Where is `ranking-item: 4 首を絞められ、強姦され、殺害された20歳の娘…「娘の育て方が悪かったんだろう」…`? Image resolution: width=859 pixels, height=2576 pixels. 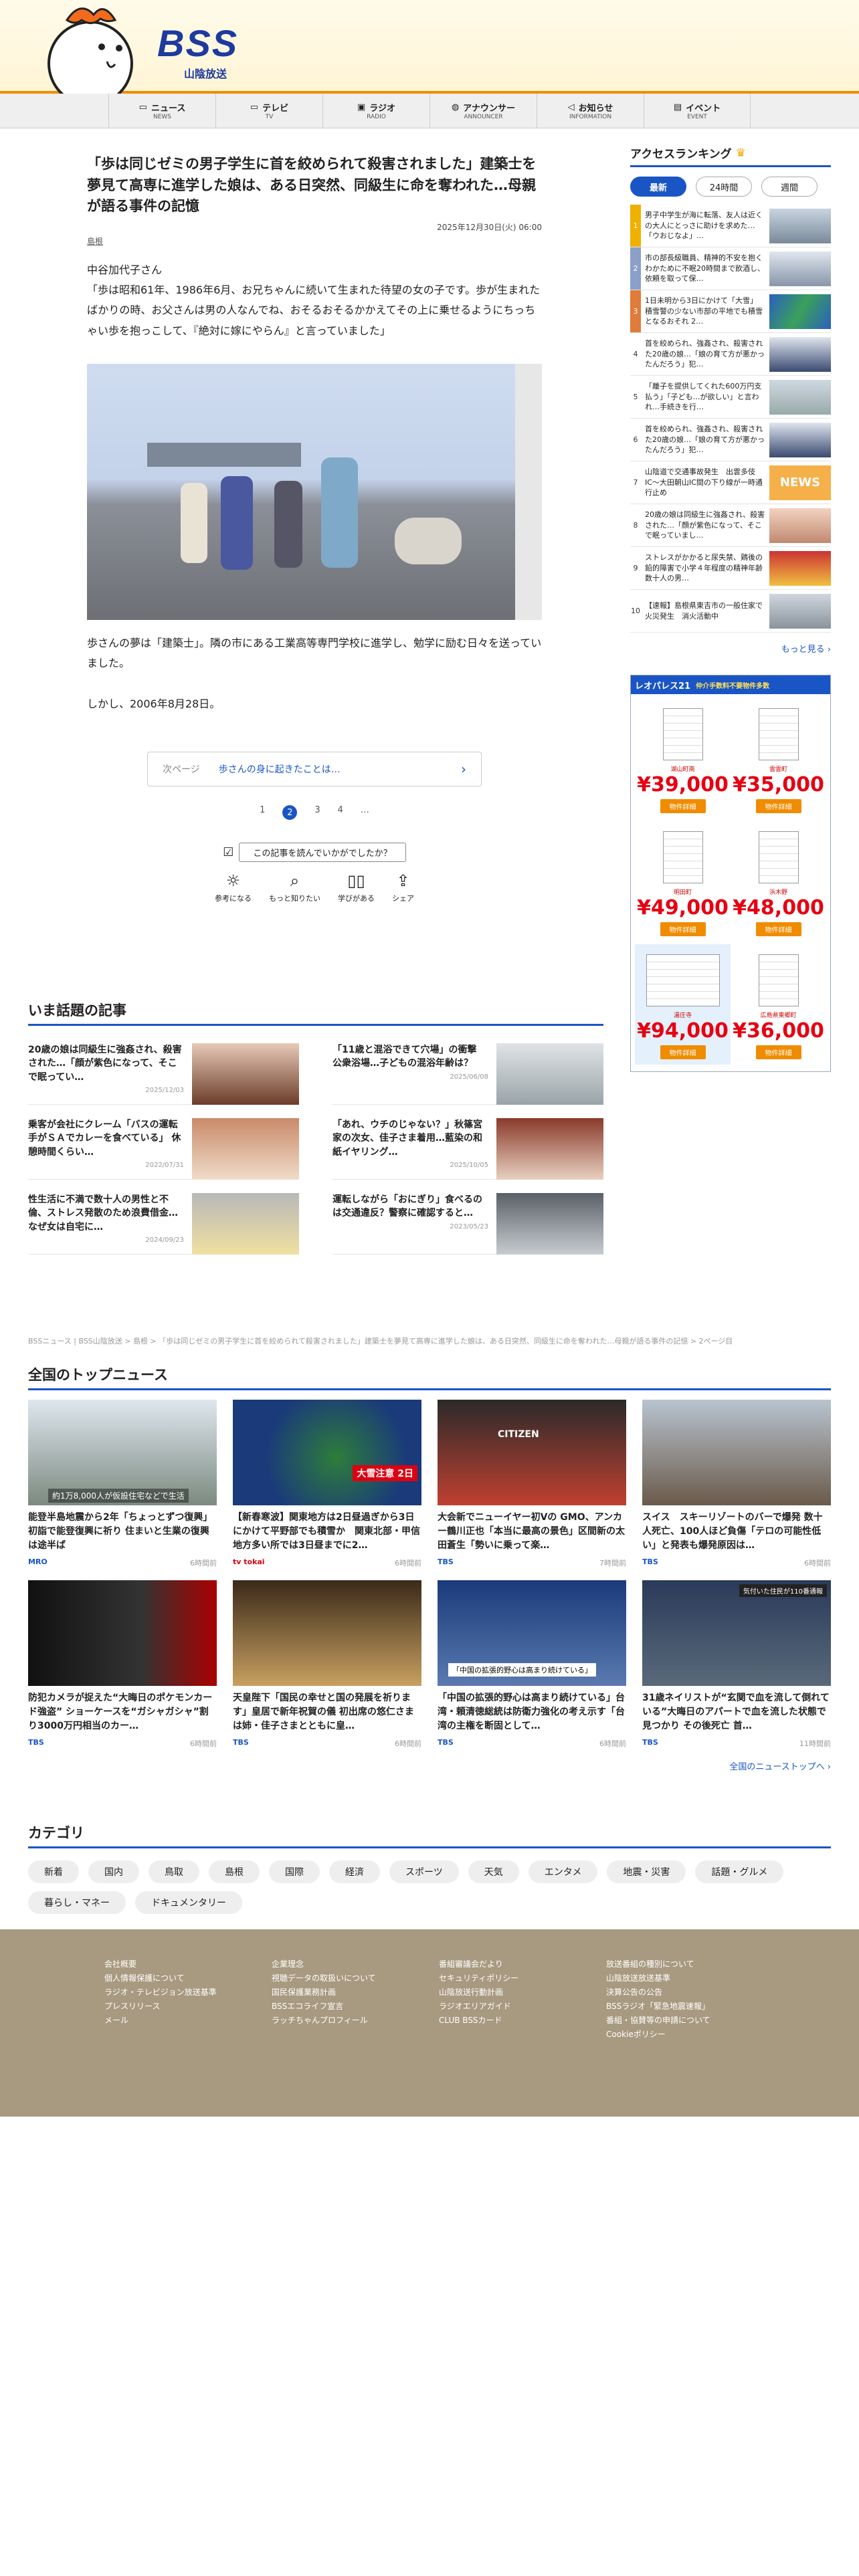
ranking-item: 4 首を絞められ、強姦され、殺害された20歳の娘…「娘の育て方が悪かったんだろう」… is located at coordinates (730, 354).